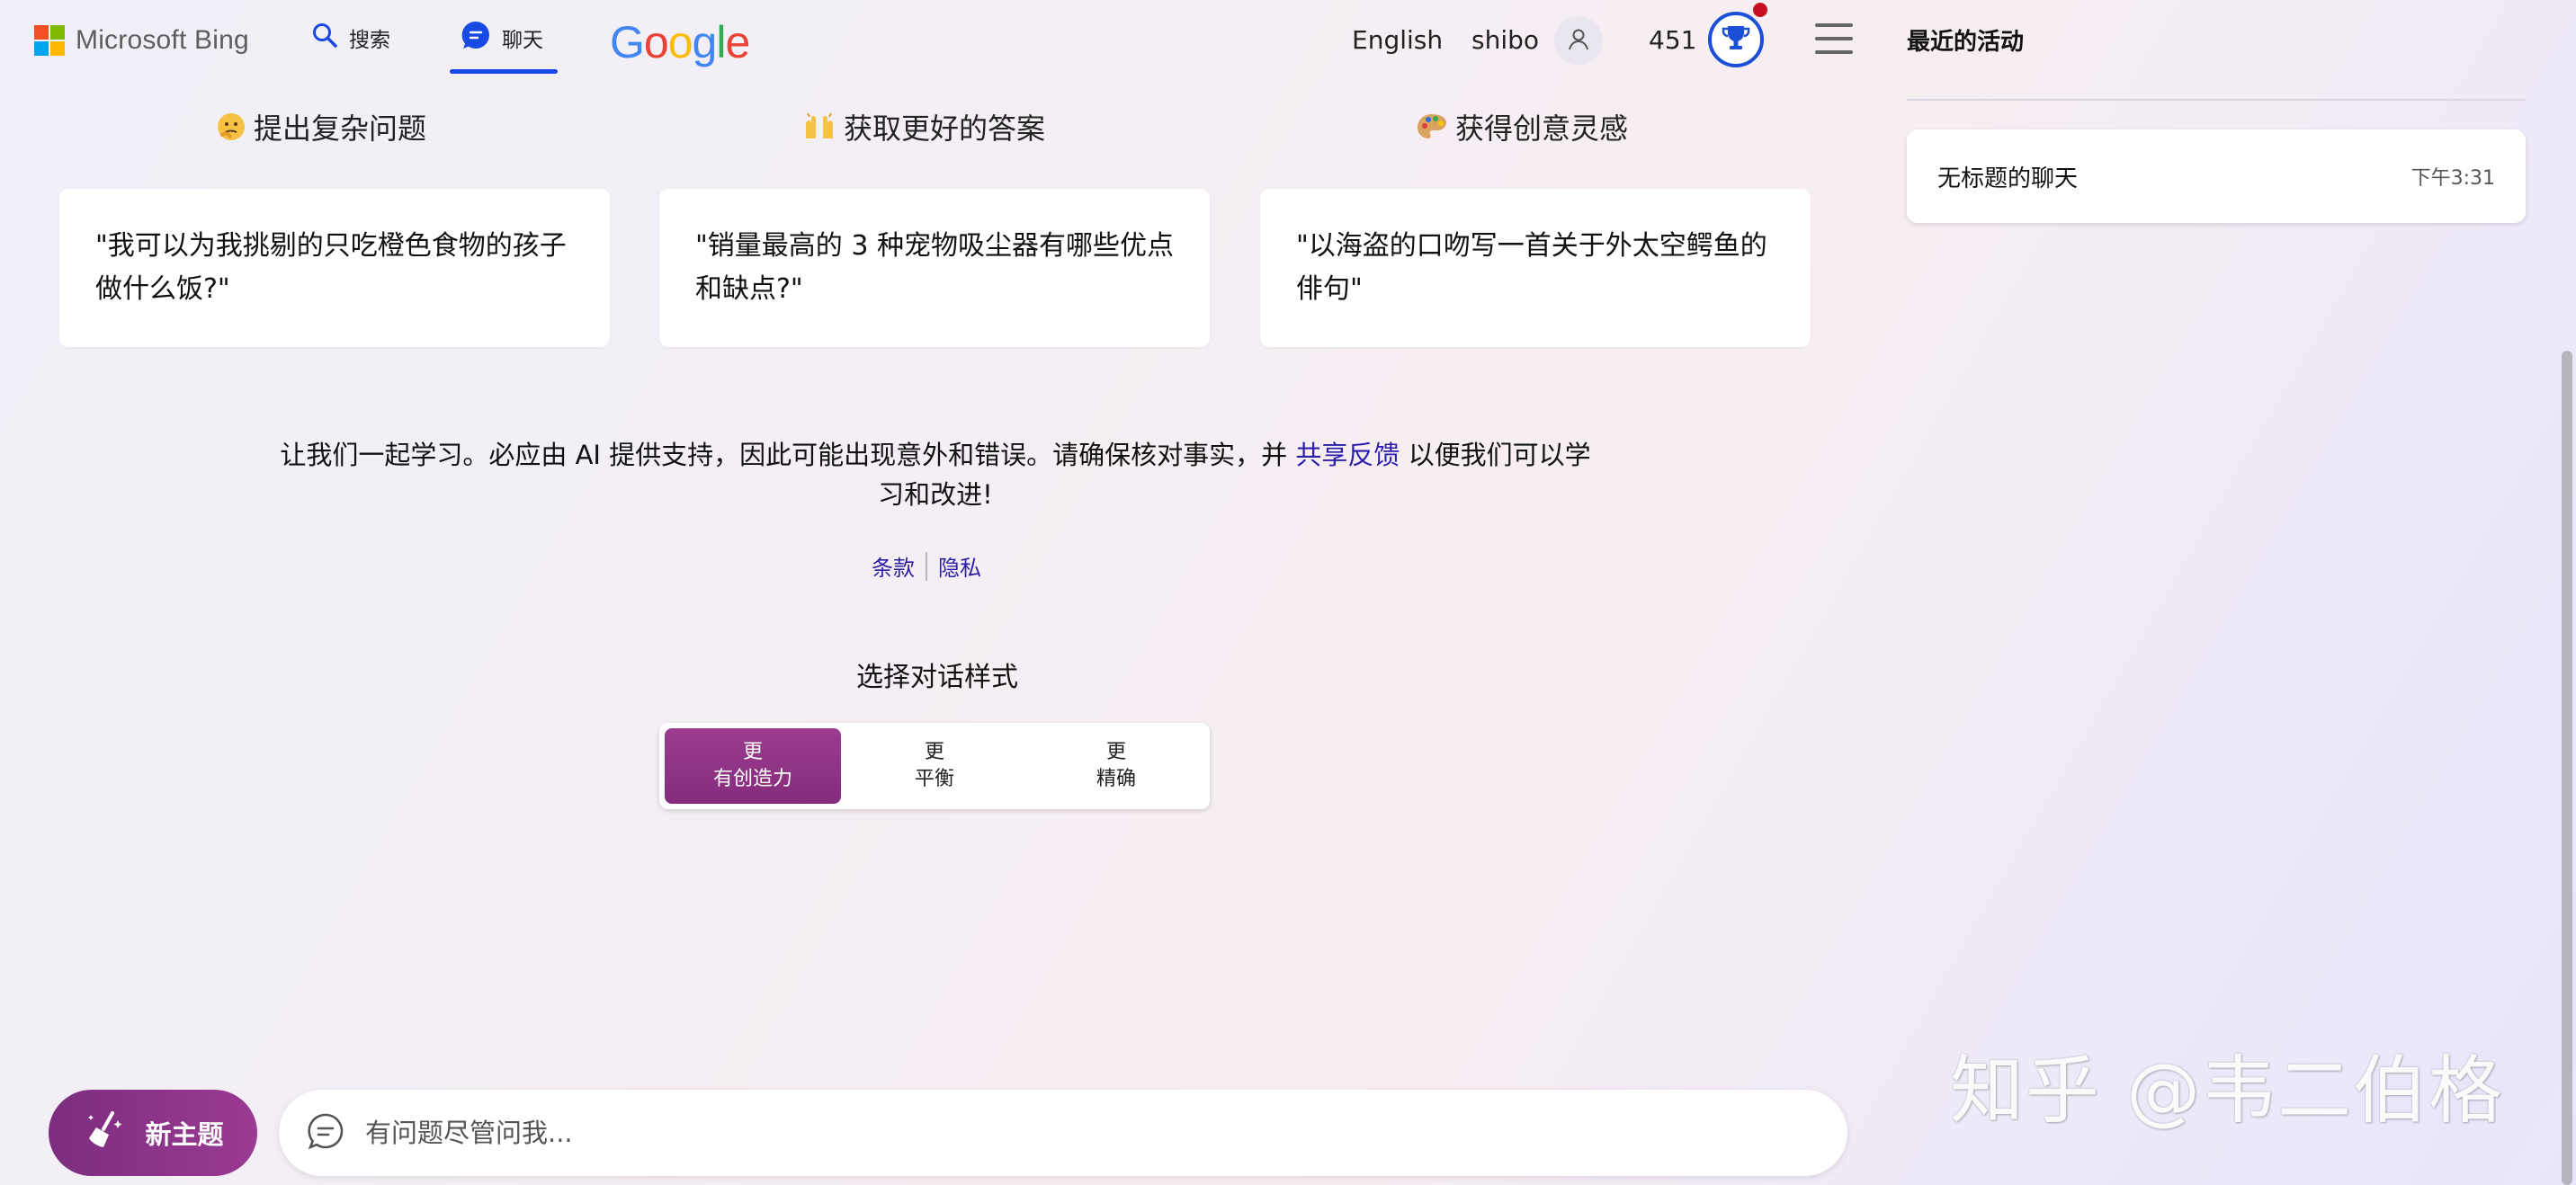  Describe the element at coordinates (522, 40) in the screenshot. I see `nav-tab-chat-label: 聊天` at that location.